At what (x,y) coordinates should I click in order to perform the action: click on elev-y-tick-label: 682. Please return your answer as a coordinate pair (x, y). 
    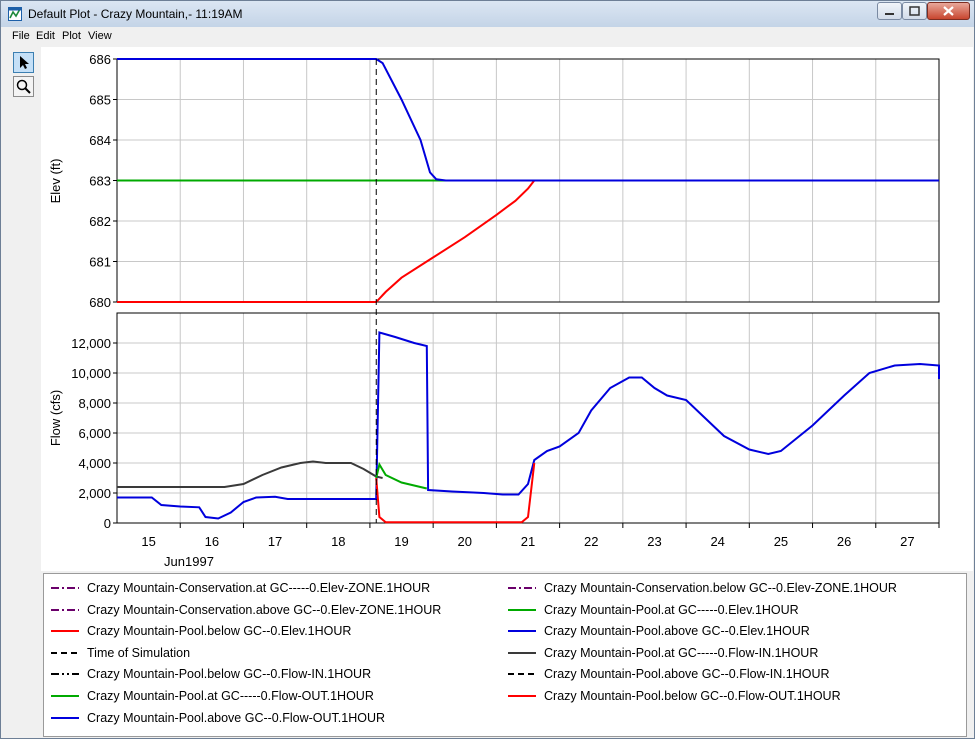
    Looking at the image, I should click on (100, 221).